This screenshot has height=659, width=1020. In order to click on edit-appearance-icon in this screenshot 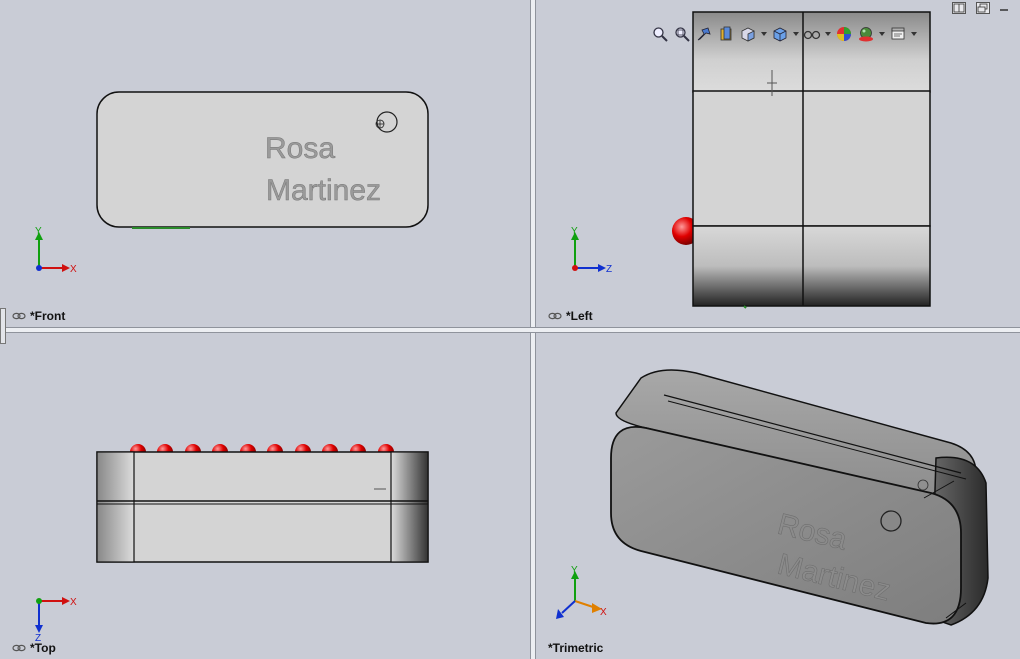, I will do `click(844, 34)`.